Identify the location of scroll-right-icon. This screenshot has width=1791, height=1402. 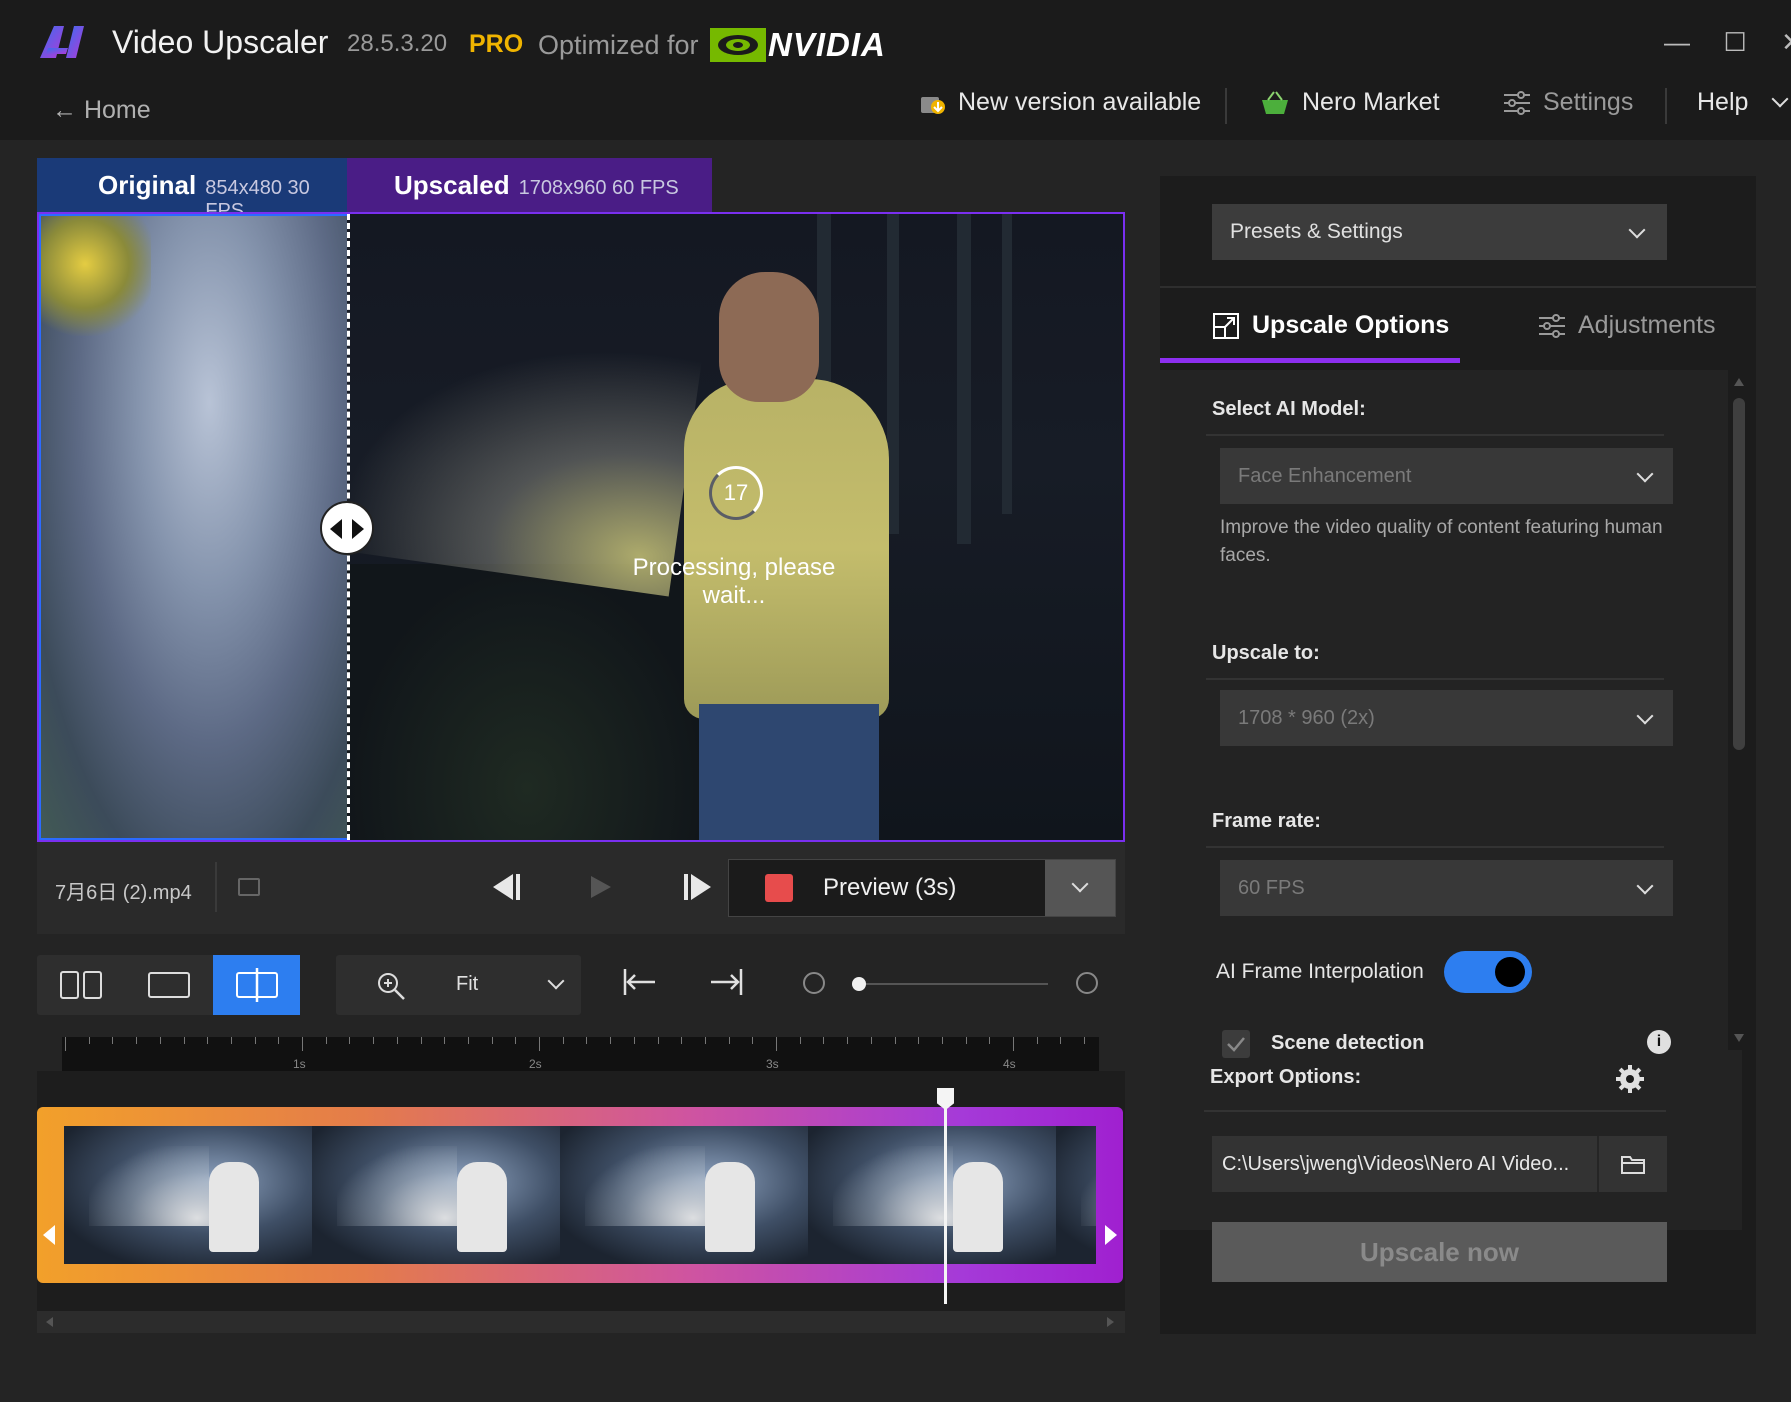
(1110, 1322).